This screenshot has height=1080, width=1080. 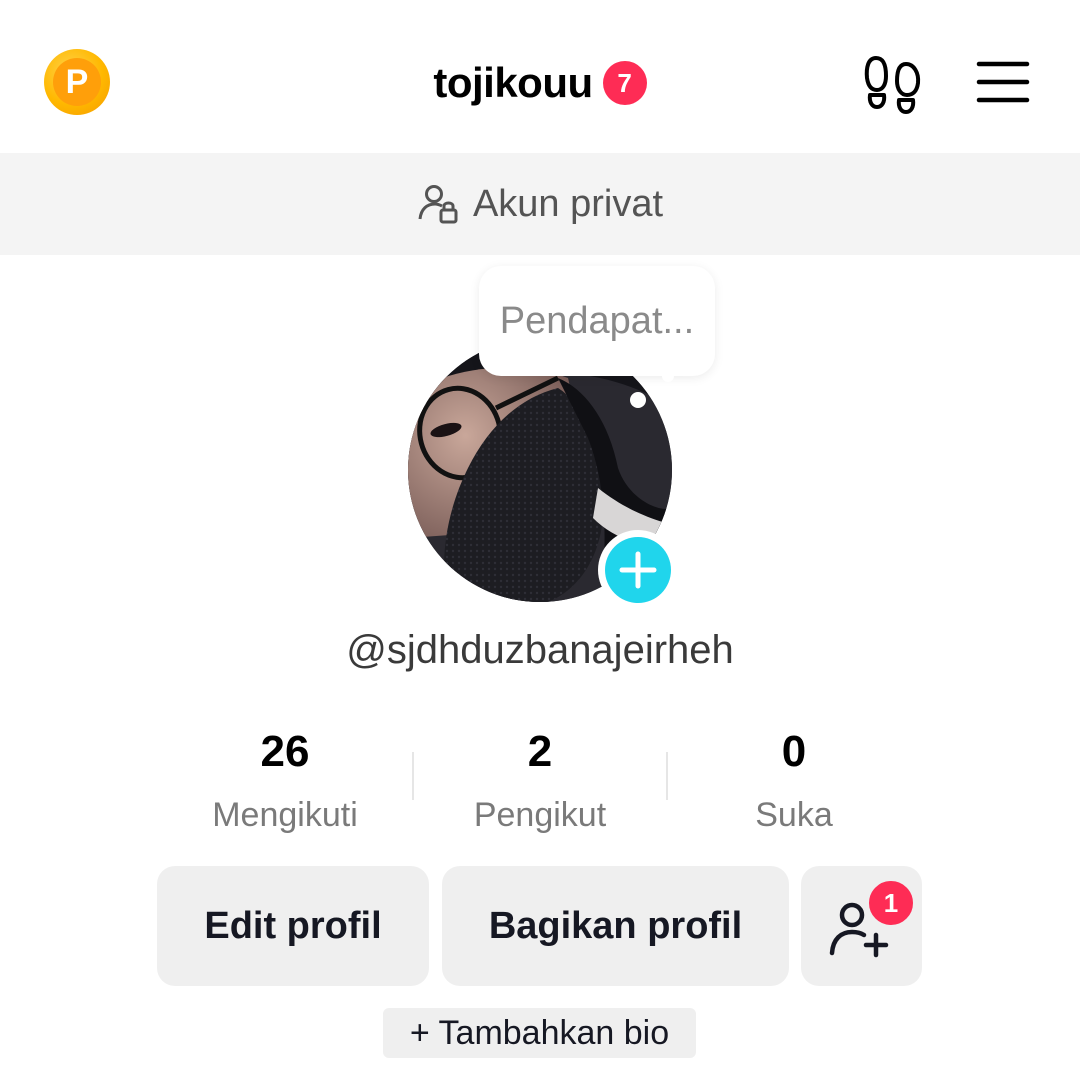 I want to click on stat-label: Mengikuti, so click(x=285, y=815).